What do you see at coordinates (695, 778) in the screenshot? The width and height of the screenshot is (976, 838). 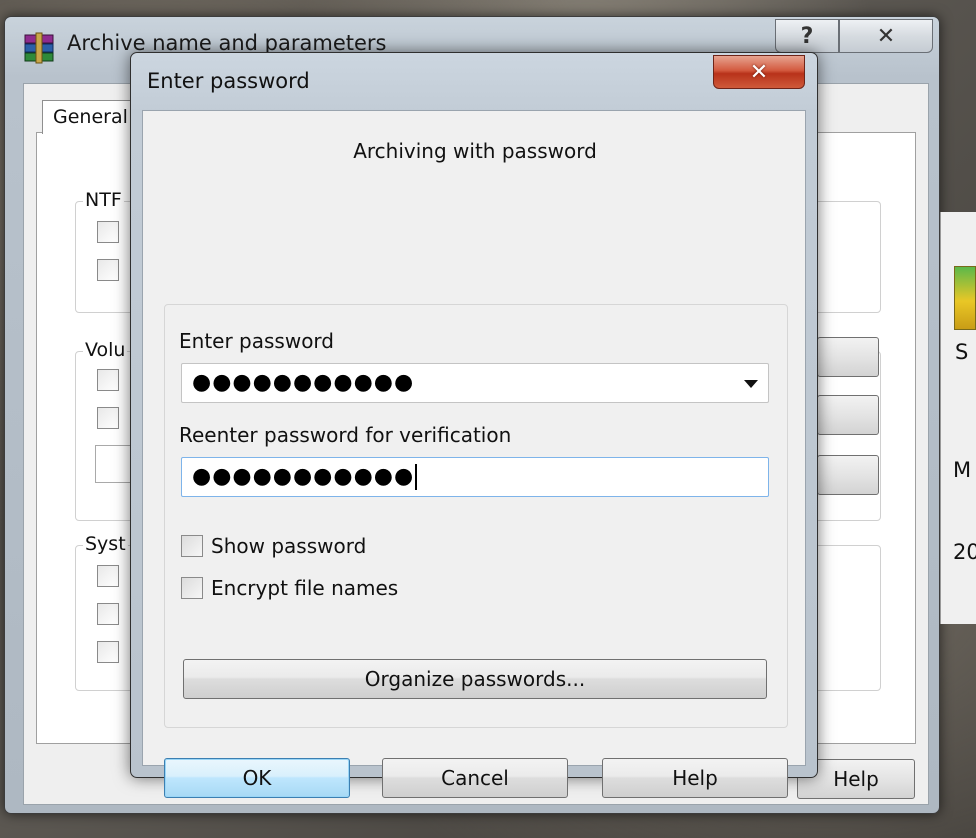 I see `help-button: Help` at bounding box center [695, 778].